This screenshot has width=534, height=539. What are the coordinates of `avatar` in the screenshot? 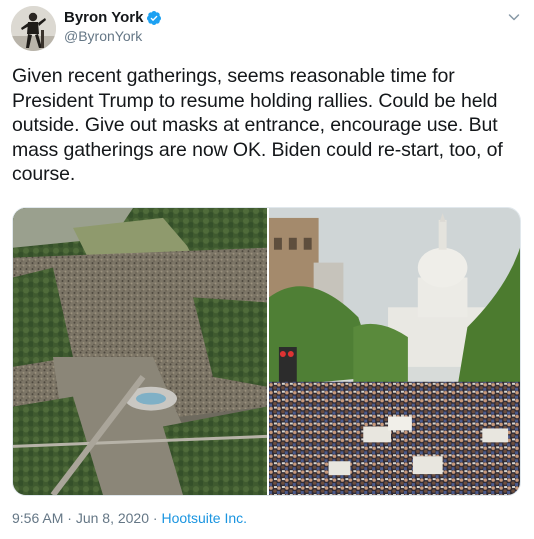 It's located at (33, 28).